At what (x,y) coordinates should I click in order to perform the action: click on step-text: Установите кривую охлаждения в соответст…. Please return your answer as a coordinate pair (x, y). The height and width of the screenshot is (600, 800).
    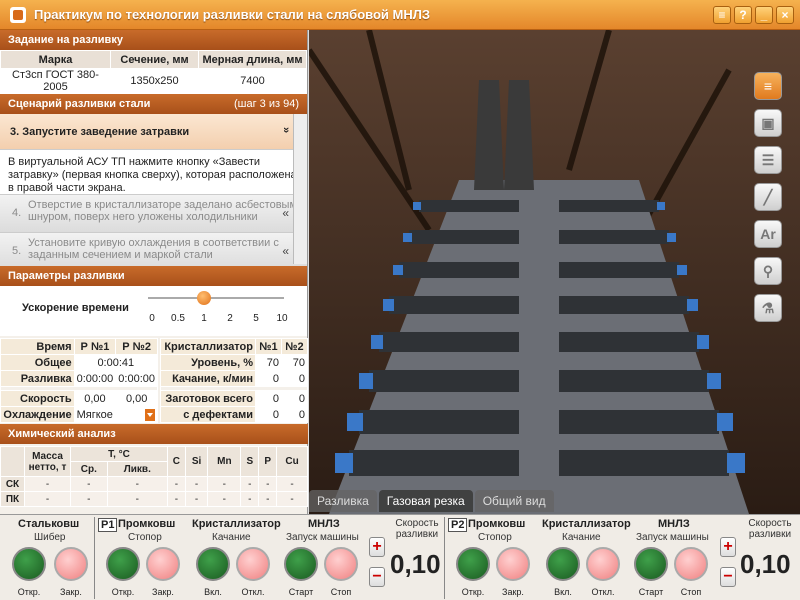
    Looking at the image, I should click on (153, 249).